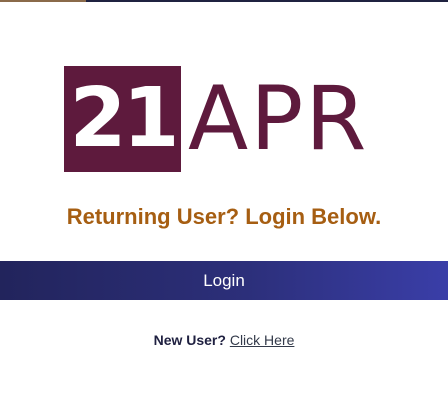 This screenshot has width=448, height=404. I want to click on new-user-label: New User?, so click(189, 340).